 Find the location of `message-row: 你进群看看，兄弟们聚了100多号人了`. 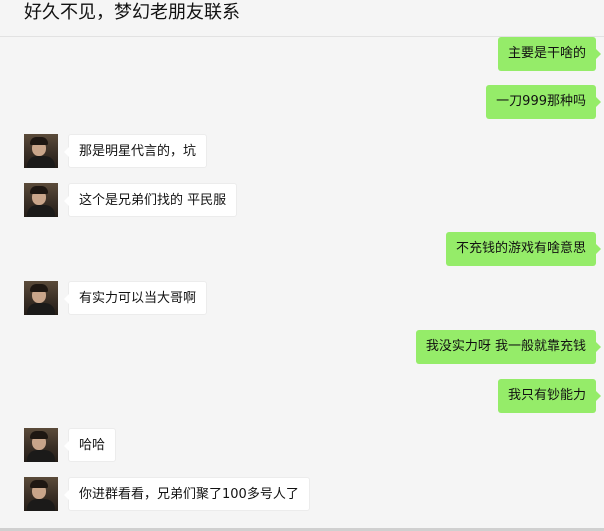

message-row: 你进群看看，兄弟们聚了100多号人了 is located at coordinates (302, 494).